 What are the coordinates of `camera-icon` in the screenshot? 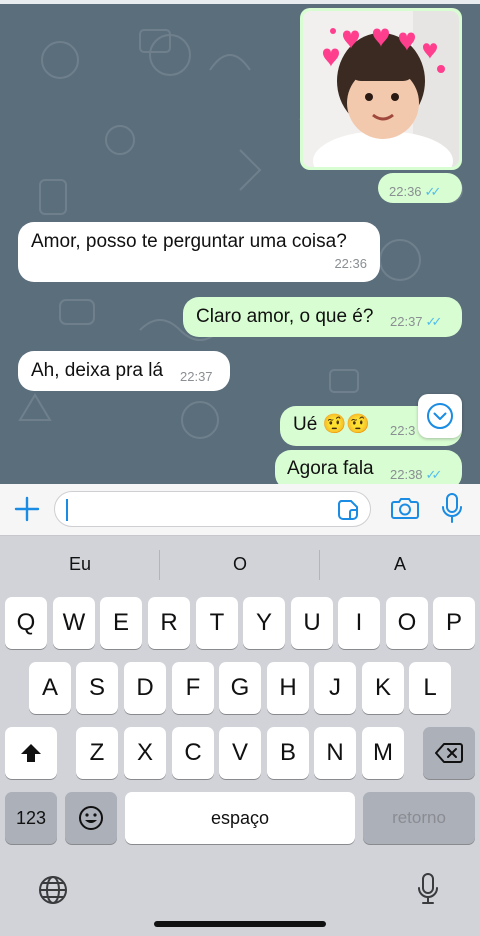 It's located at (405, 508).